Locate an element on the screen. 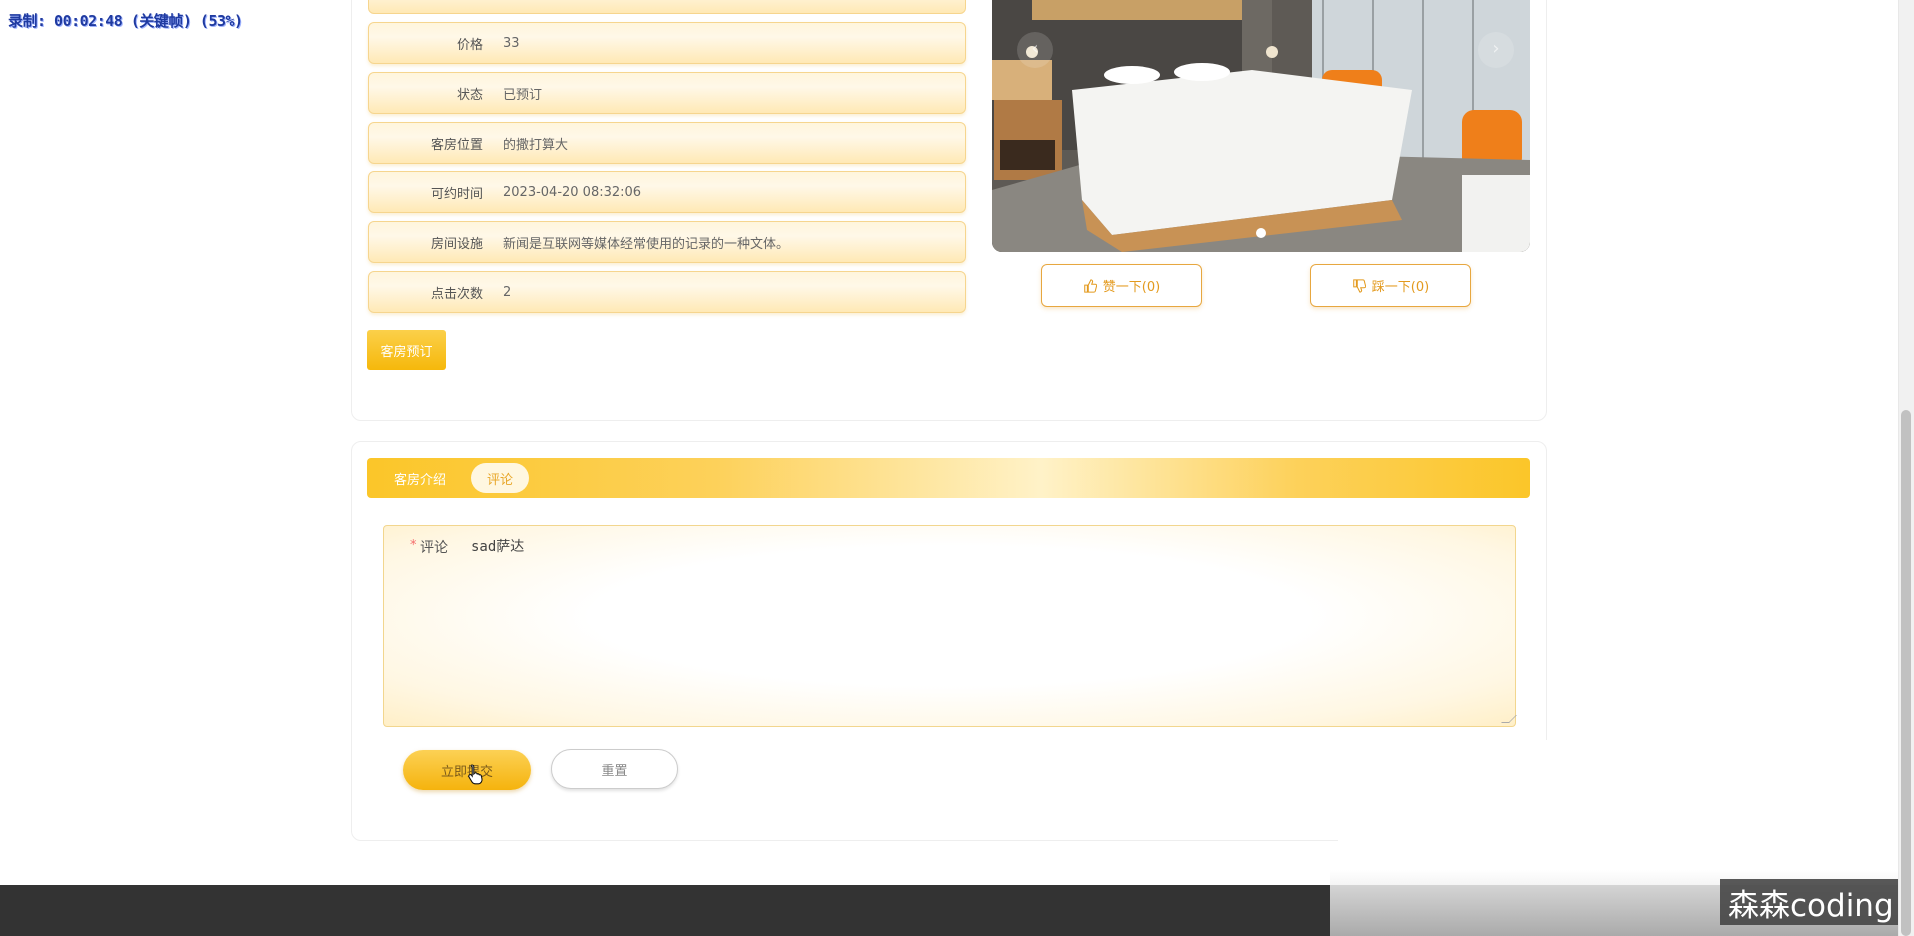 Image resolution: width=1914 pixels, height=936 pixels. thumbs-up-icon is located at coordinates (1090, 285).